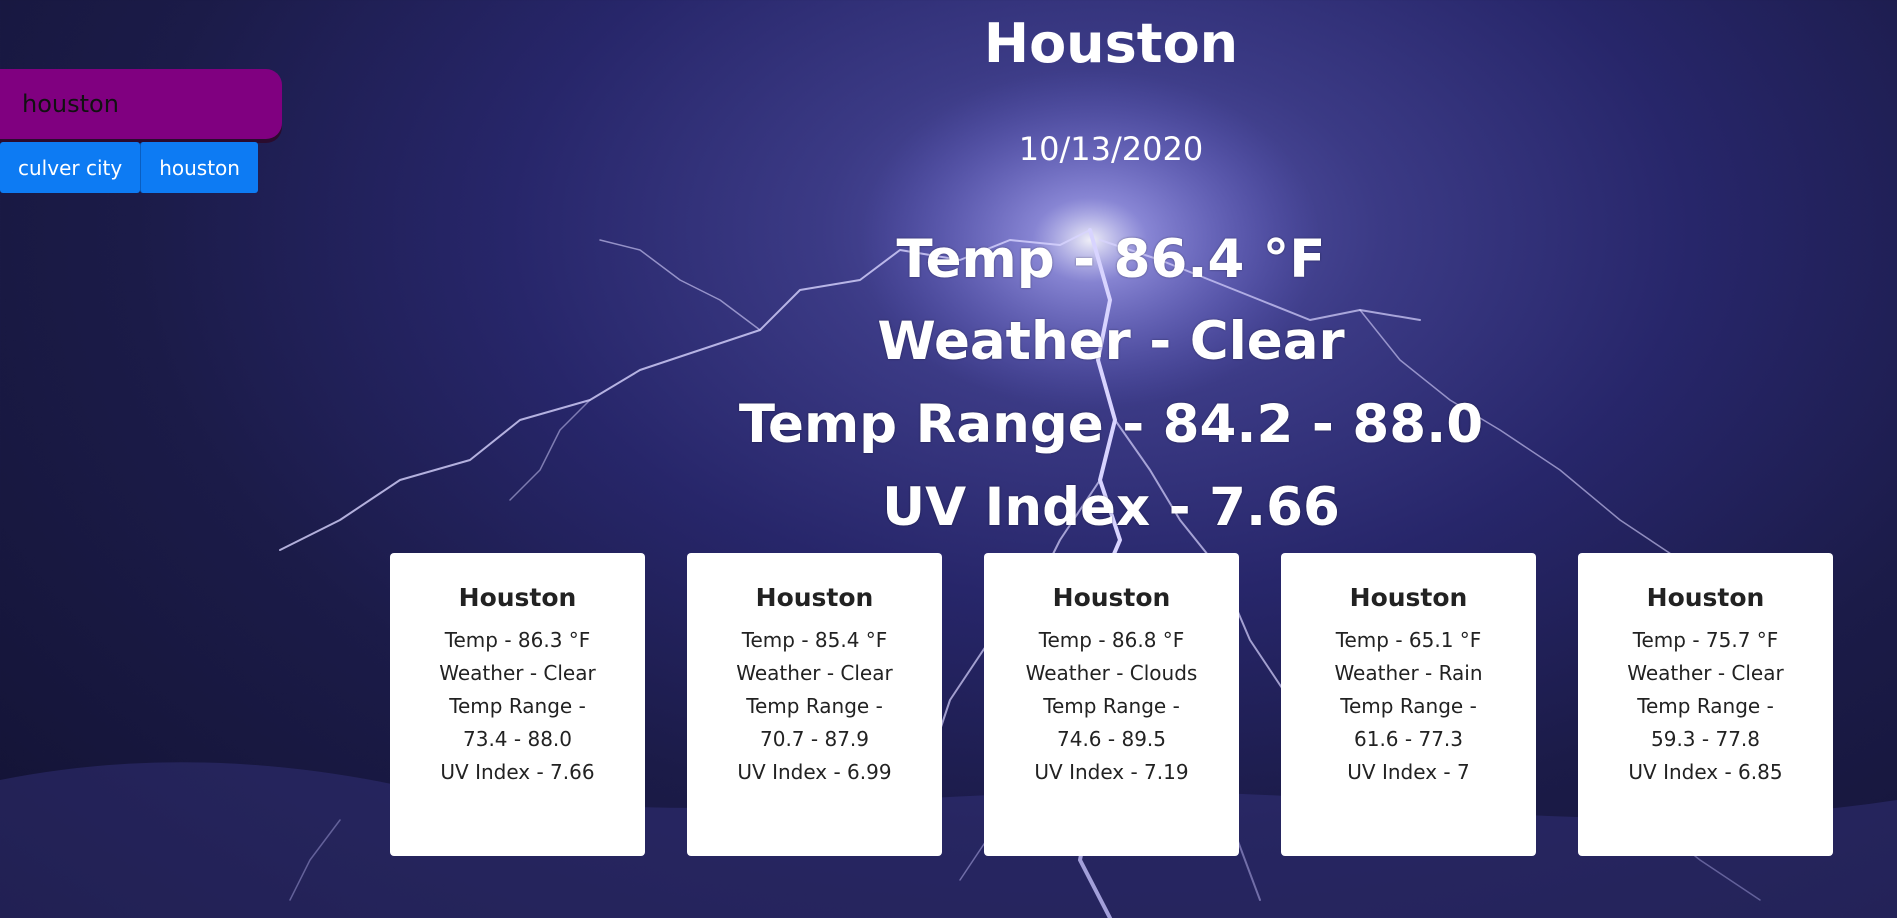 This screenshot has width=1897, height=918. I want to click on forecast-card-temp: Temp - 85.4 °F, so click(814, 640).